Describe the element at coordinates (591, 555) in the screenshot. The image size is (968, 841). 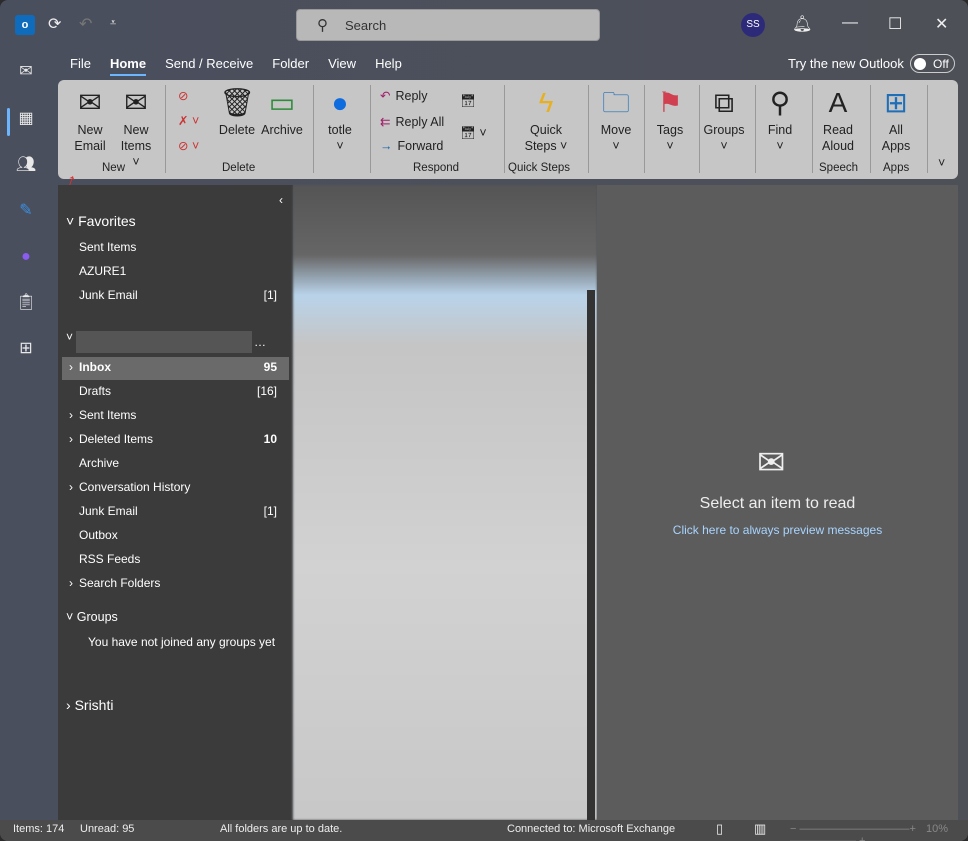
I see `message-list-scrollbar` at that location.